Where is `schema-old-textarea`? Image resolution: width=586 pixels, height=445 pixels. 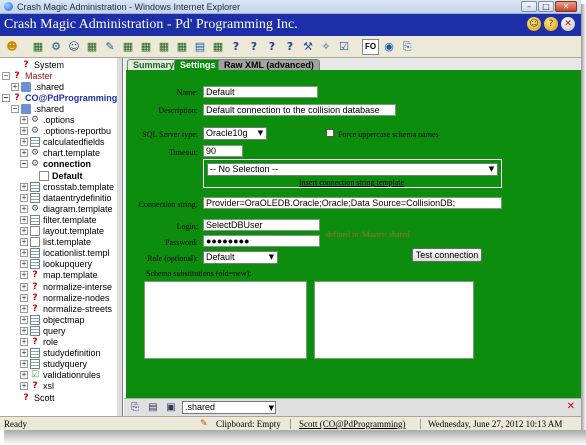
schema-old-textarea is located at coordinates (225, 320).